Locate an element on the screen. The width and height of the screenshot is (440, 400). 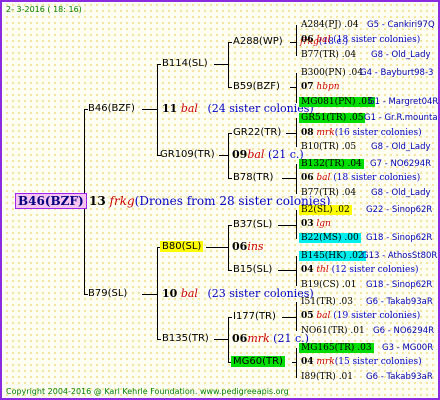
date-stamp: 2- 3-2016 ( 18: 16) is located at coordinates (44, 9).